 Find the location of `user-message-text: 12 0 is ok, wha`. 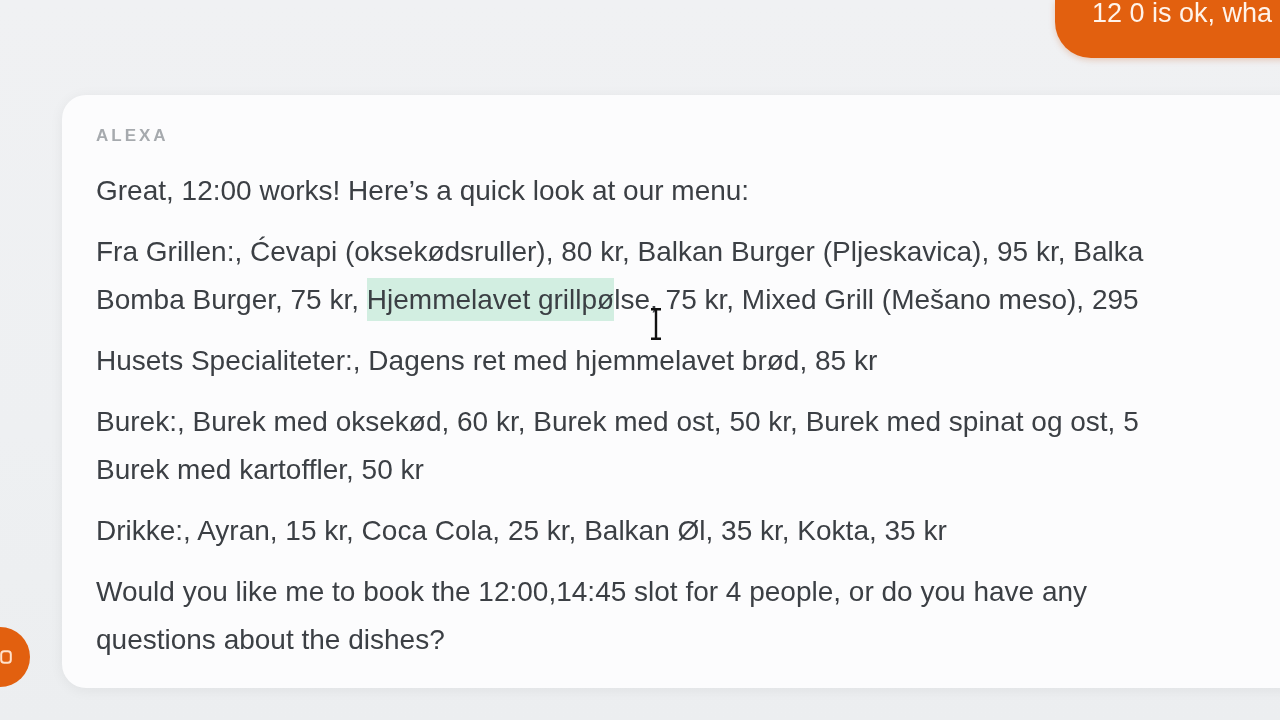

user-message-text: 12 0 is ok, wha is located at coordinates (1182, 13).